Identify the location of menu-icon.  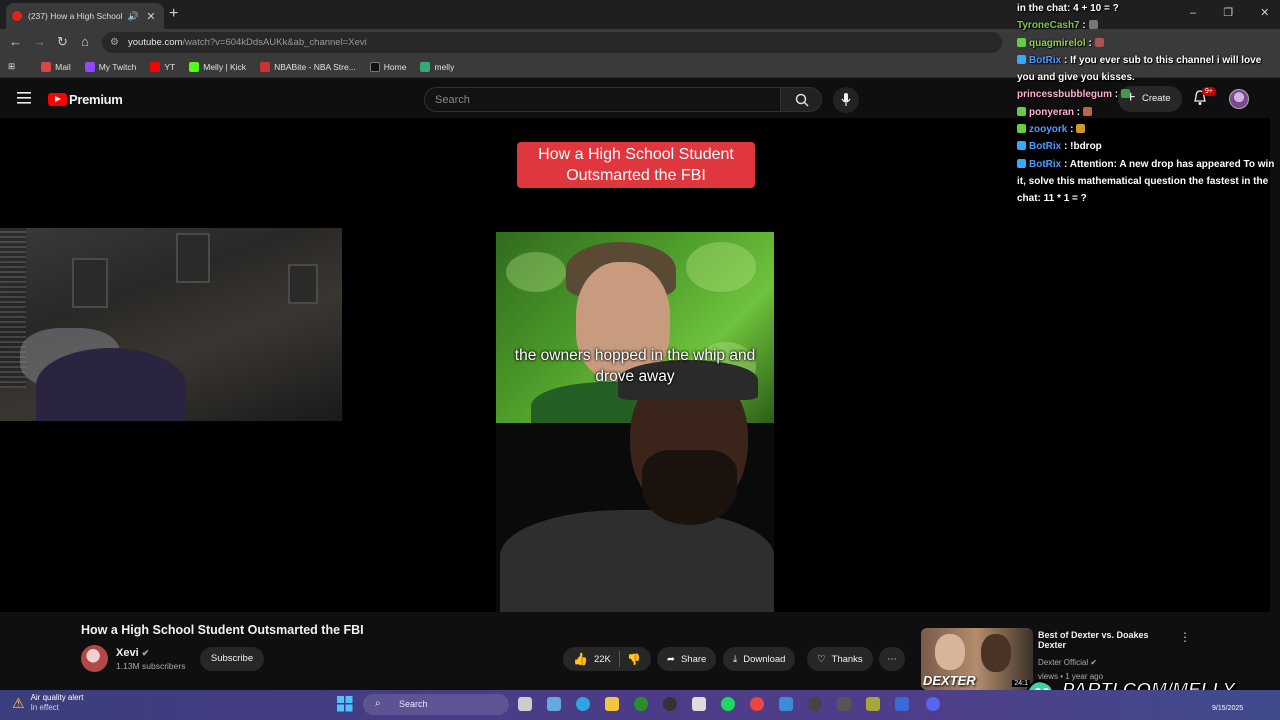
(24, 98).